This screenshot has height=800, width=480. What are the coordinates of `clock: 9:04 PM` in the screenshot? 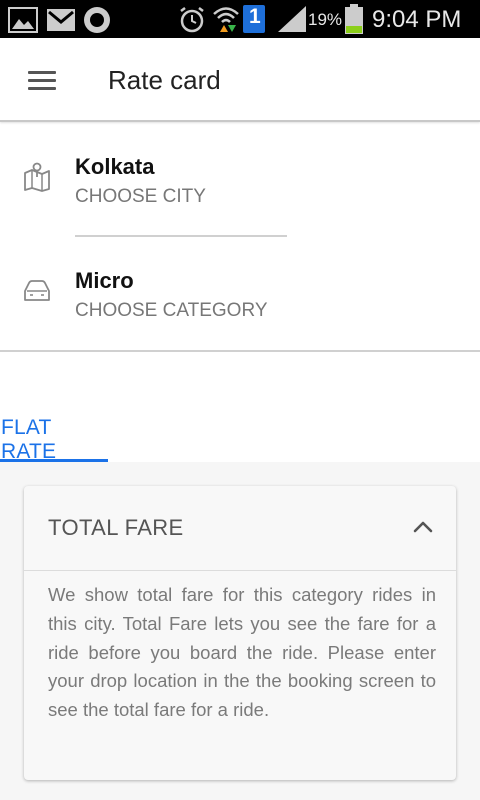 It's located at (417, 19).